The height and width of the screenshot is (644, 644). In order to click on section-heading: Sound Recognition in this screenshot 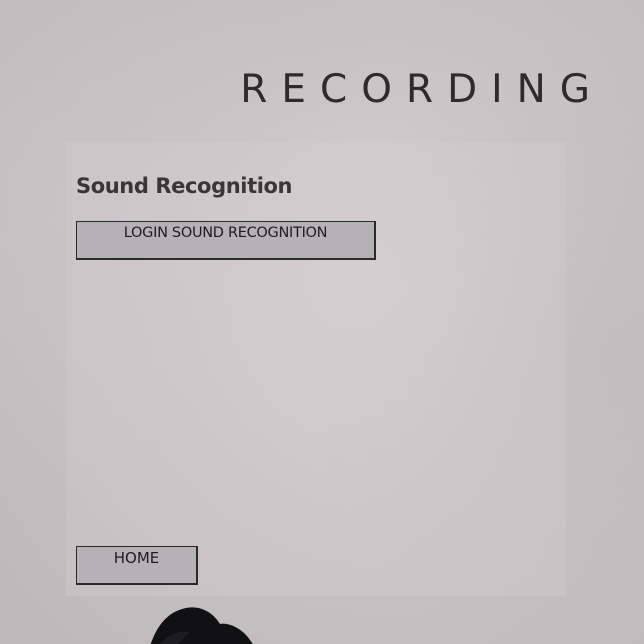, I will do `click(184, 186)`.